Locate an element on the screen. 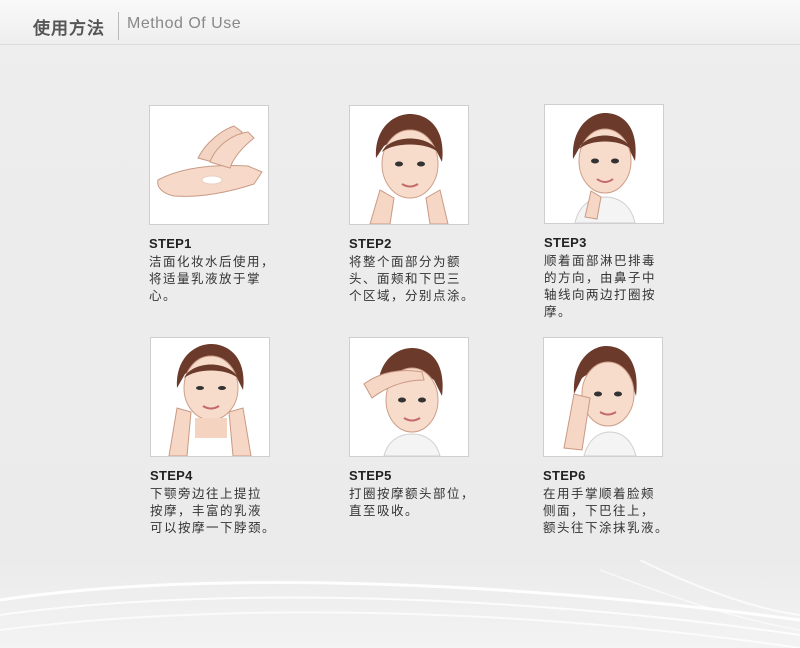 The image size is (800, 648). step-6-title: STEP6 is located at coordinates (564, 475).